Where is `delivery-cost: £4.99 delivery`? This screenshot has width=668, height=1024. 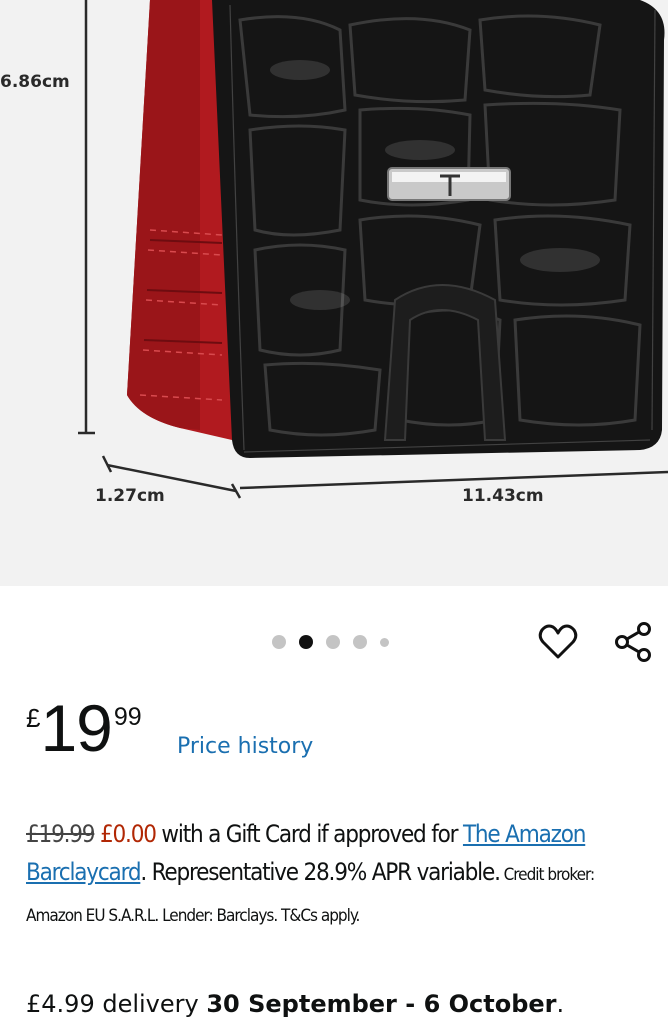
delivery-cost: £4.99 delivery is located at coordinates (116, 1004).